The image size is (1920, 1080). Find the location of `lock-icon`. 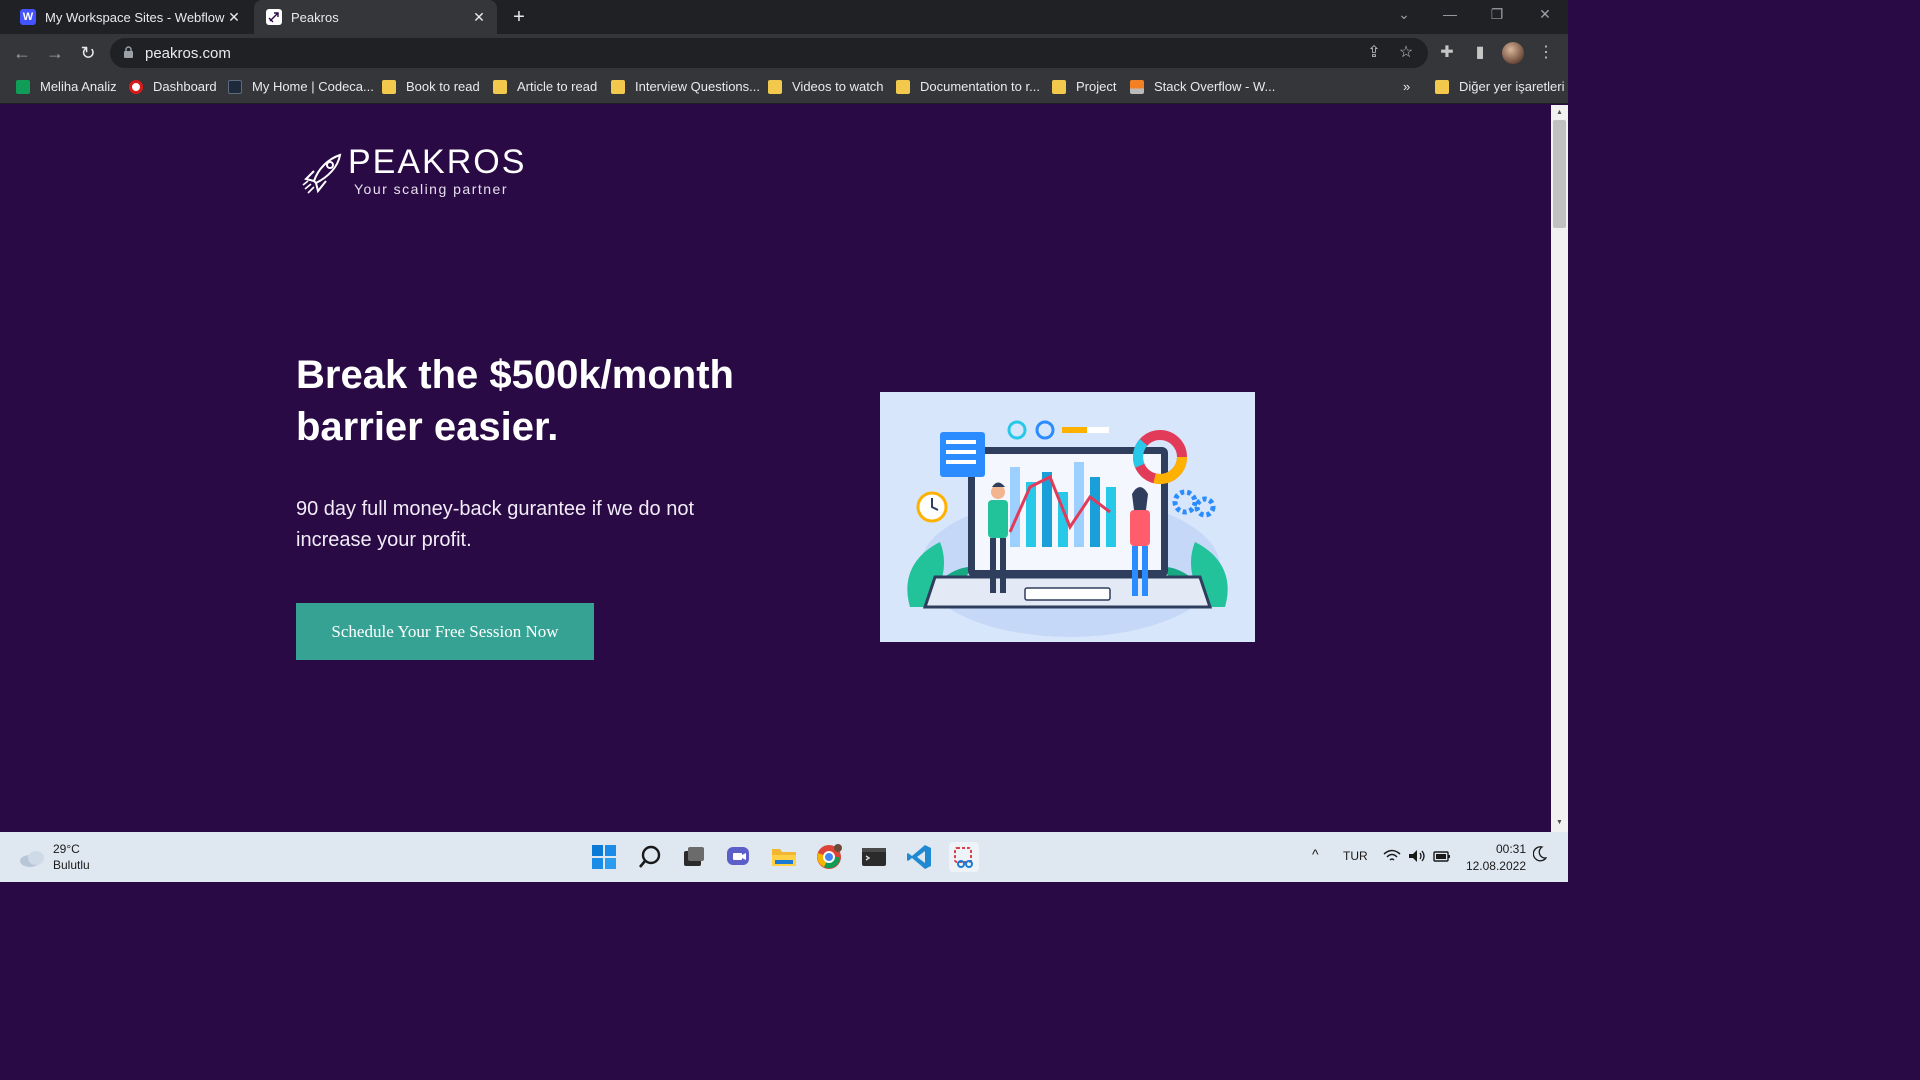

lock-icon is located at coordinates (128, 52).